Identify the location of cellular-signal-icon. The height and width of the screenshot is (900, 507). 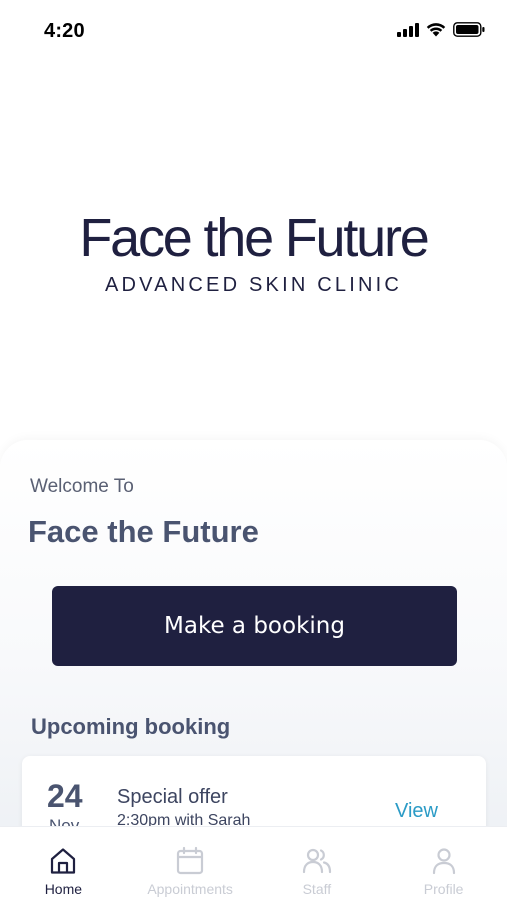
(408, 29).